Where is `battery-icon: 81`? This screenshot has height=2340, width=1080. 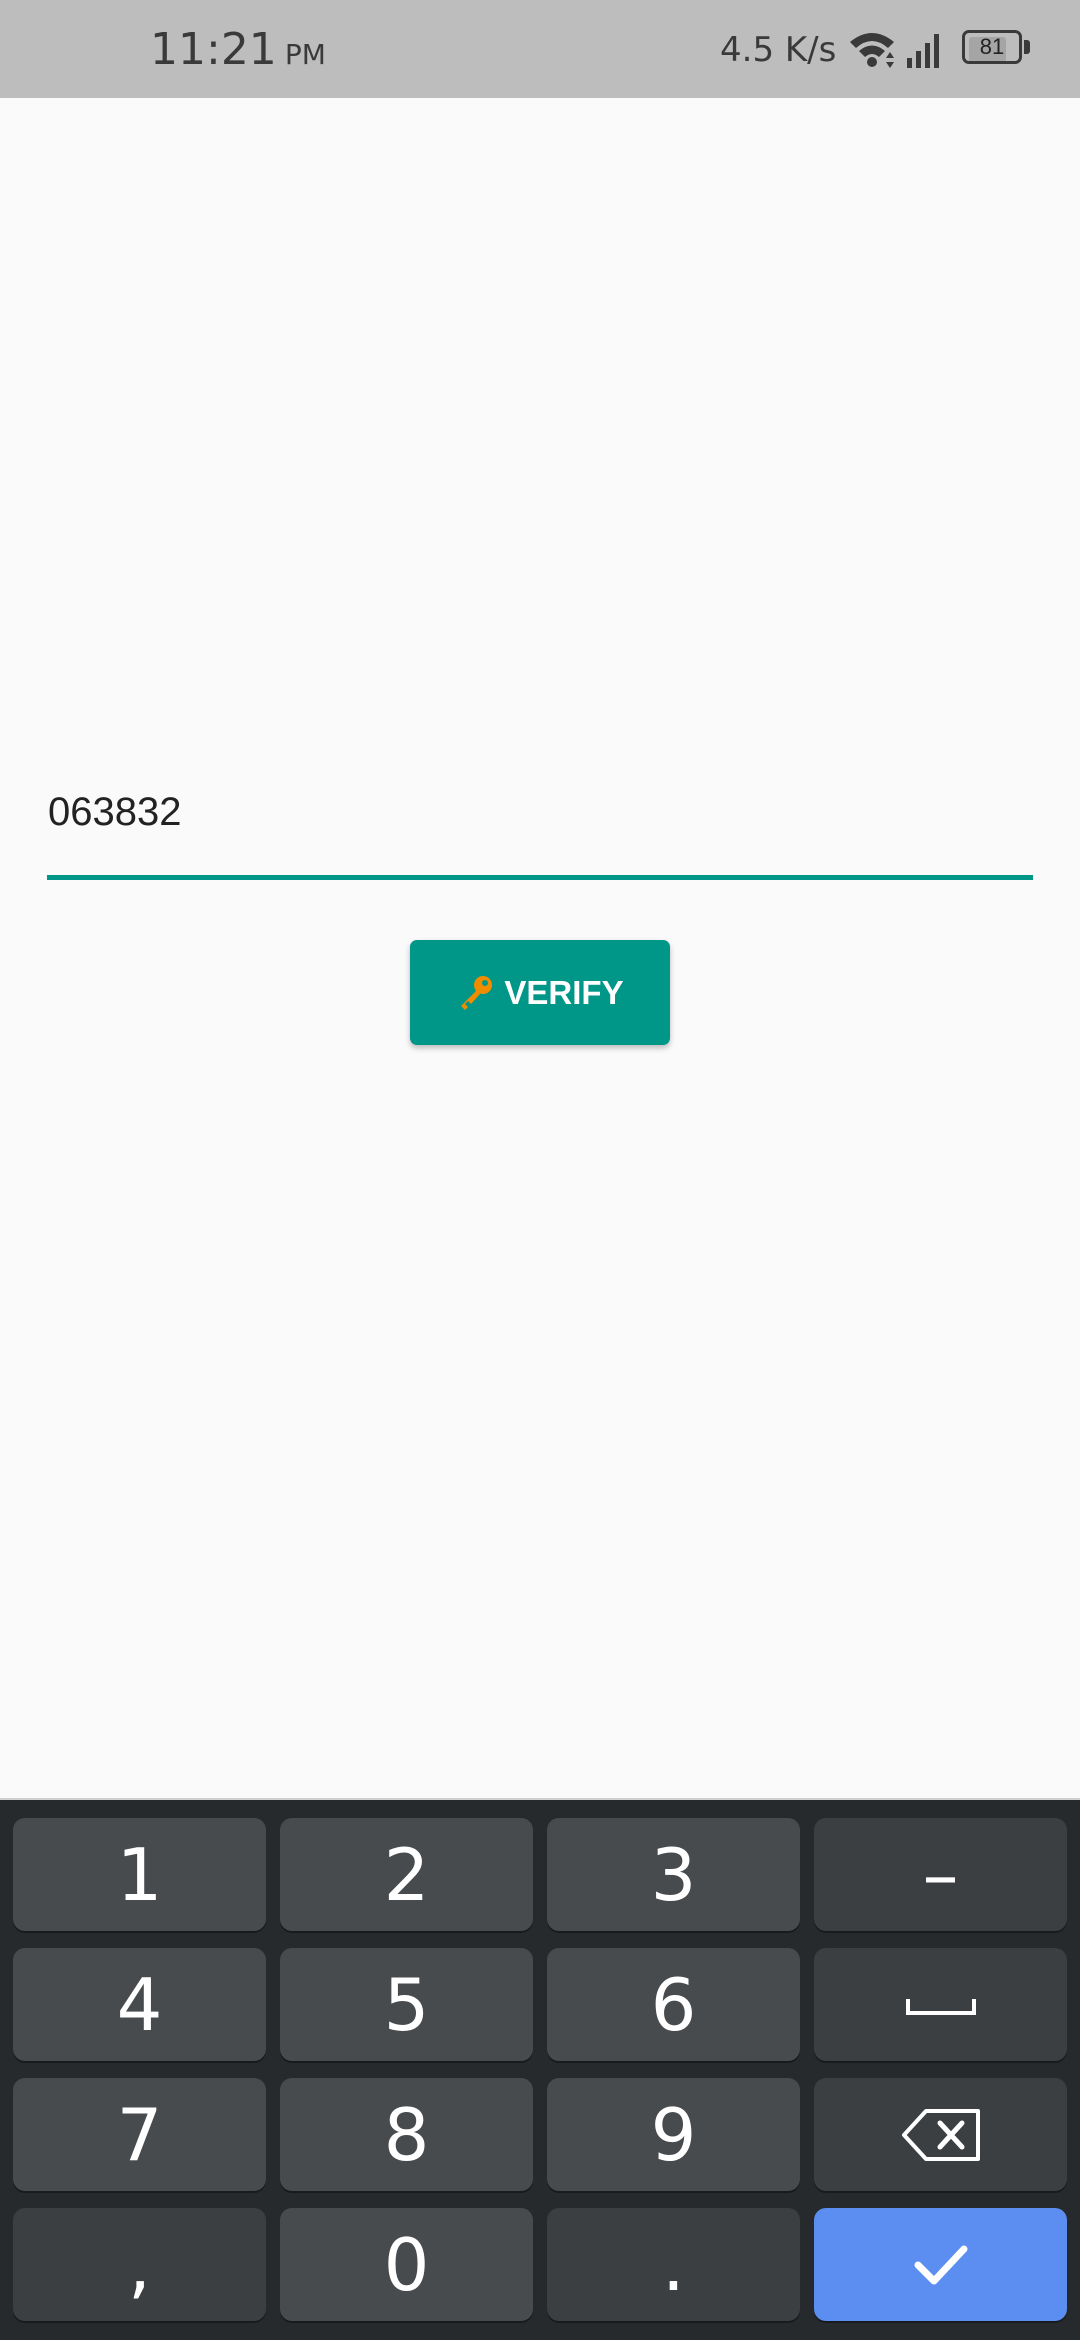 battery-icon: 81 is located at coordinates (997, 49).